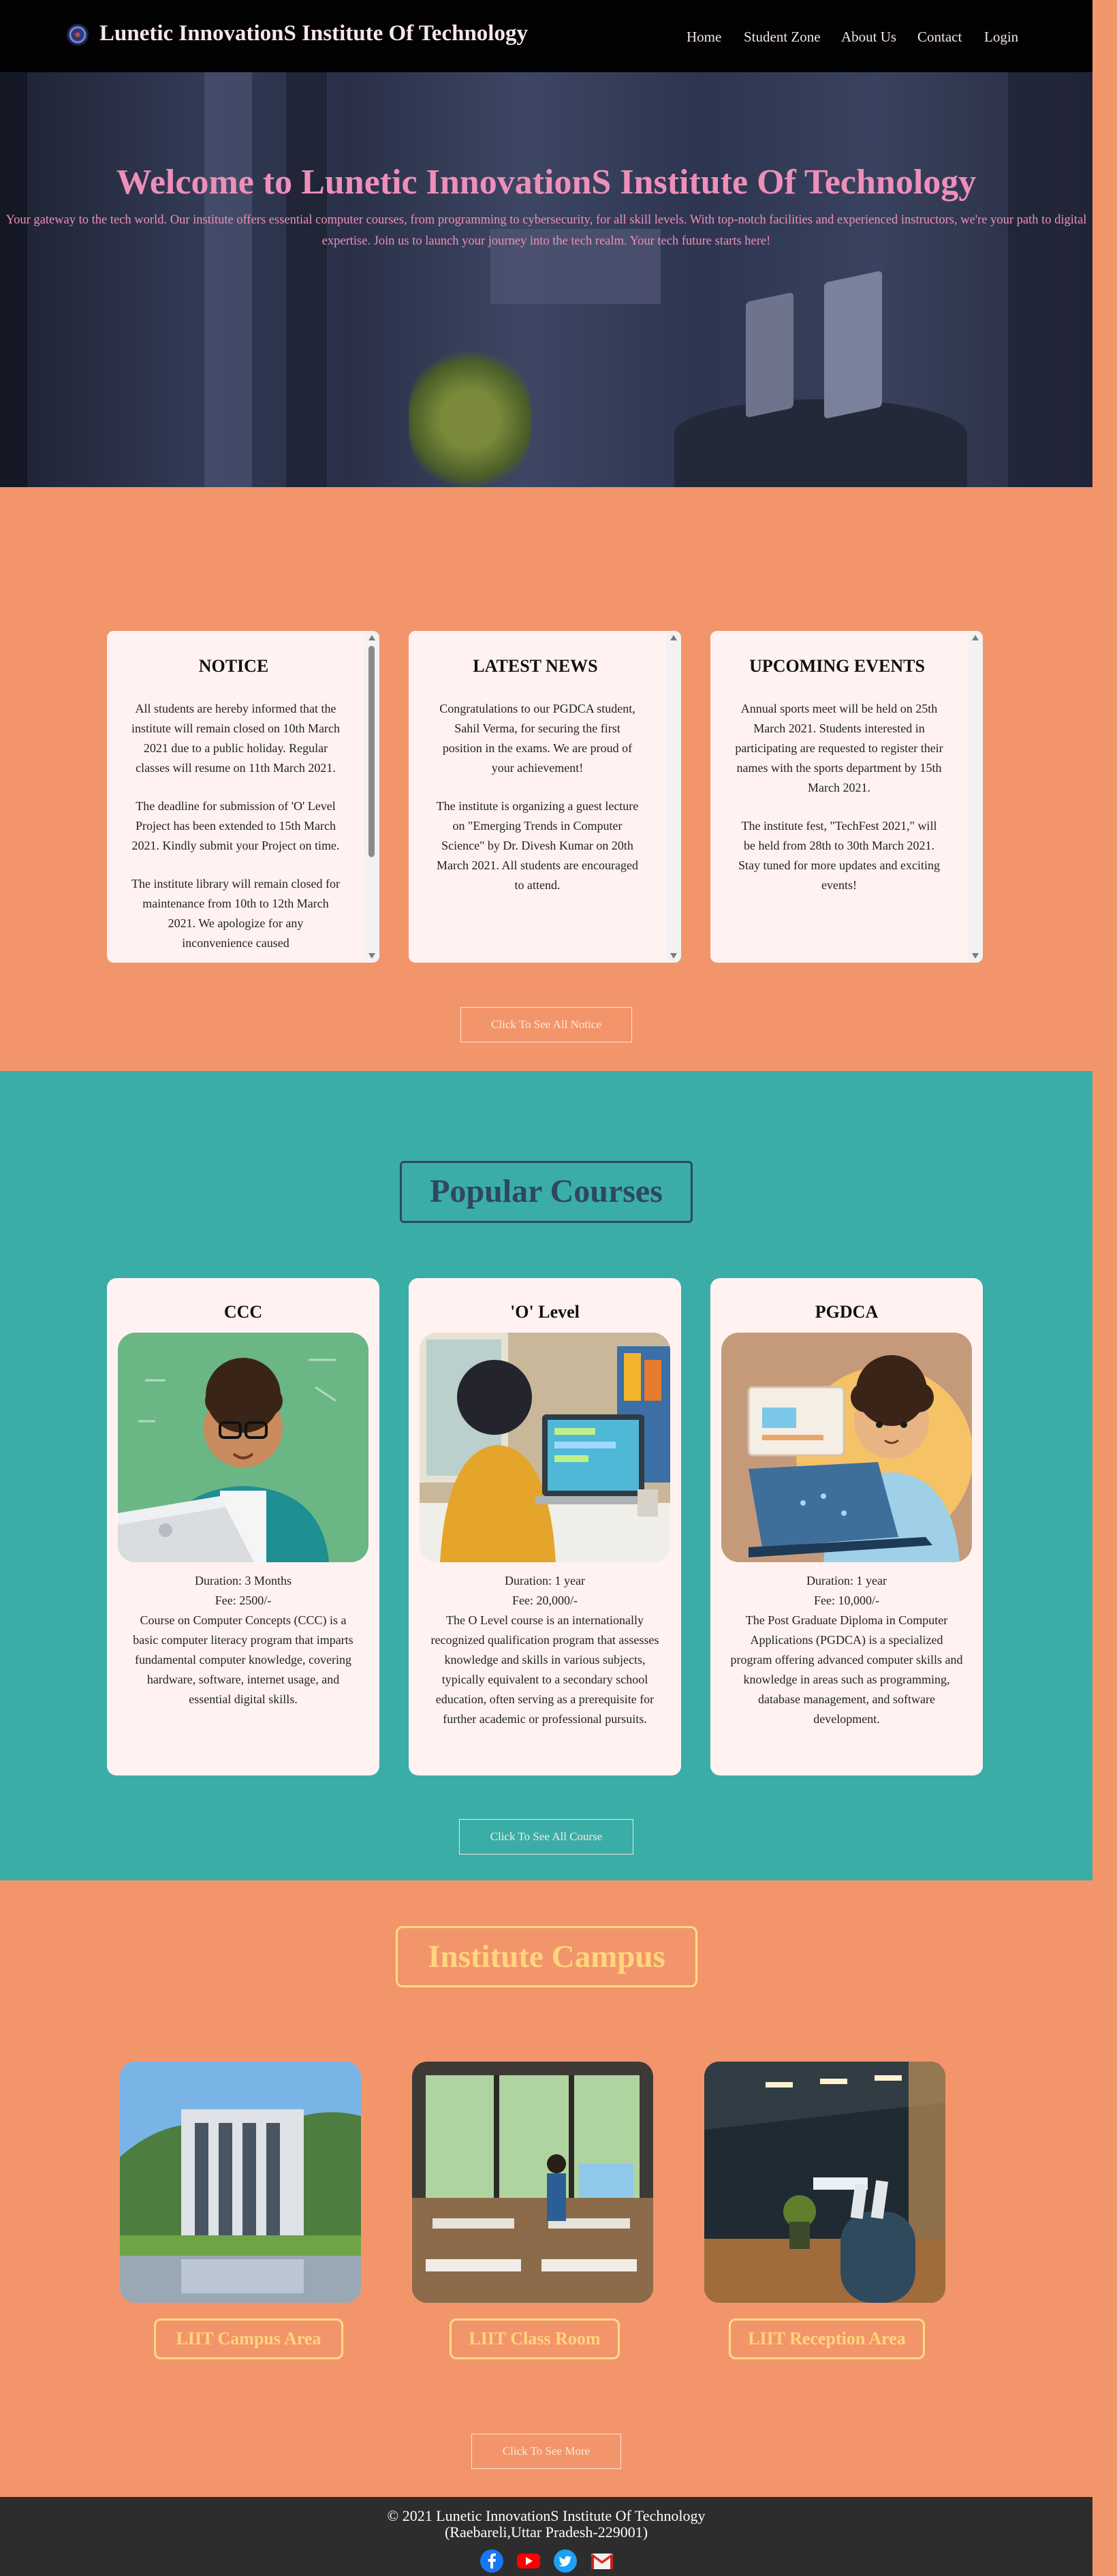  Describe the element at coordinates (243, 1600) in the screenshot. I see `course-fee: Fee: 2500/-` at that location.